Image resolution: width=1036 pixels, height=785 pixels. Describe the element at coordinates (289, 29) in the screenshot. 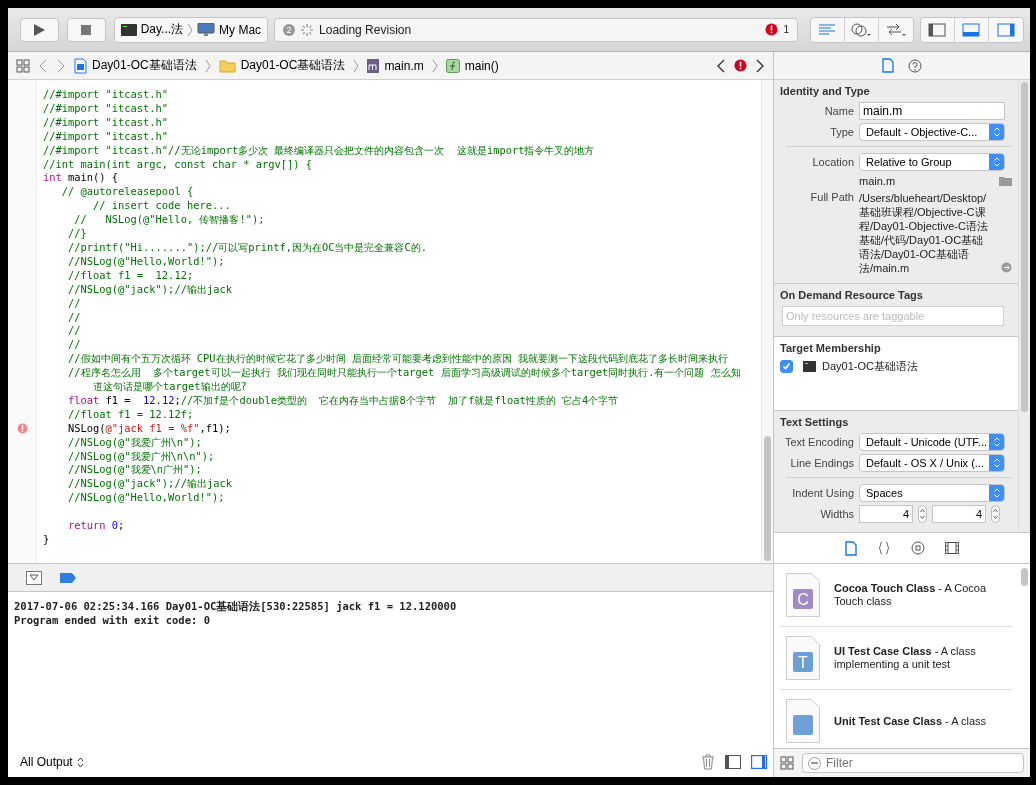

I see `activity-count: 2` at that location.